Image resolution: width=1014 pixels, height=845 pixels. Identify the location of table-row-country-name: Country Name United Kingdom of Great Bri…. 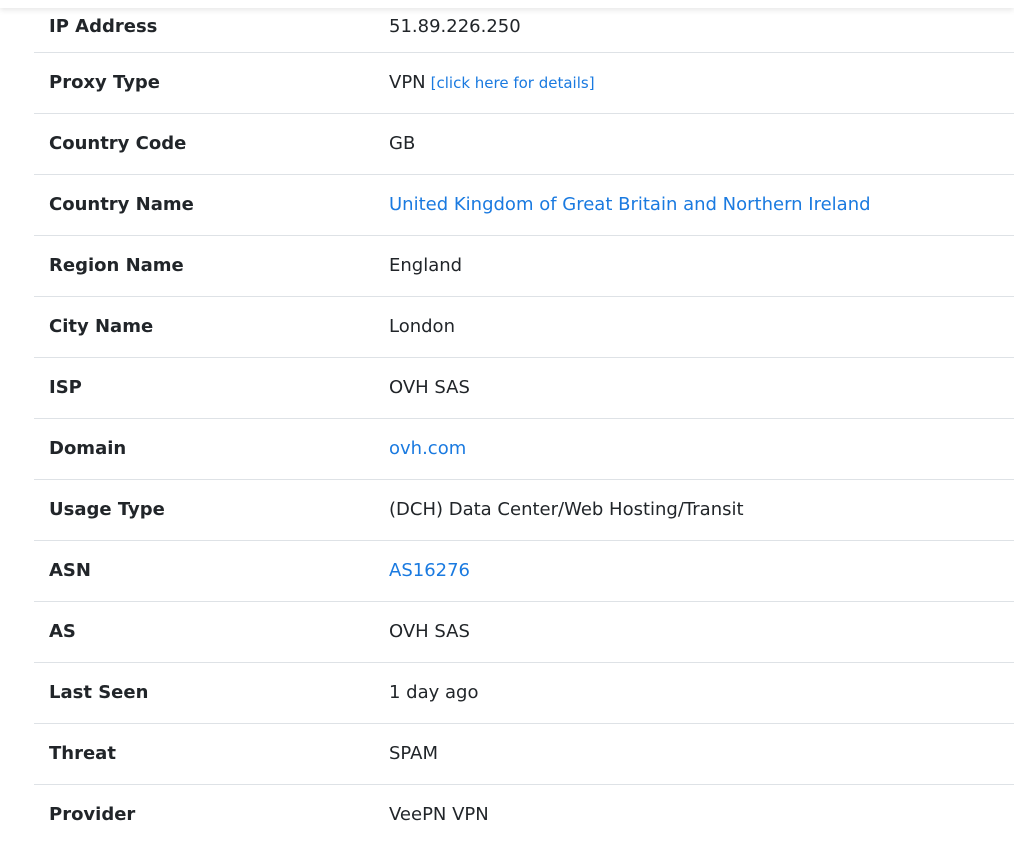
(524, 204).